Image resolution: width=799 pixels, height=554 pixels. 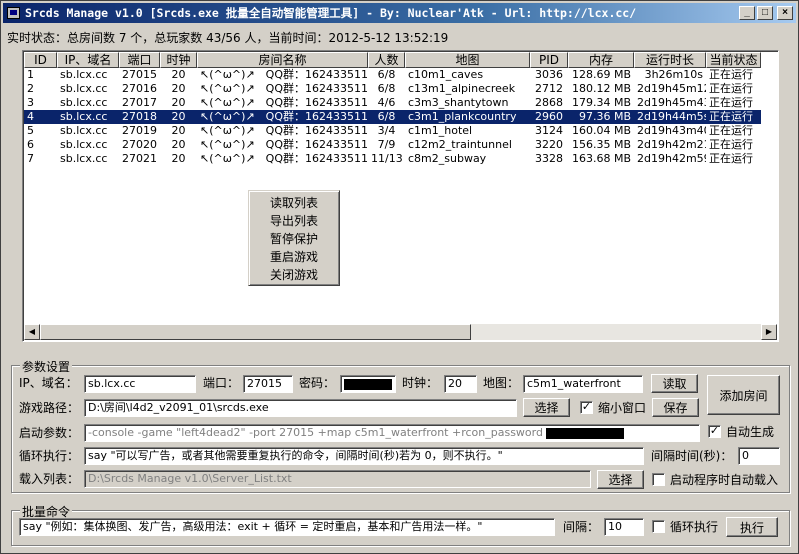 What do you see at coordinates (139, 130) in the screenshot?
I see `cell-port: 27019` at bounding box center [139, 130].